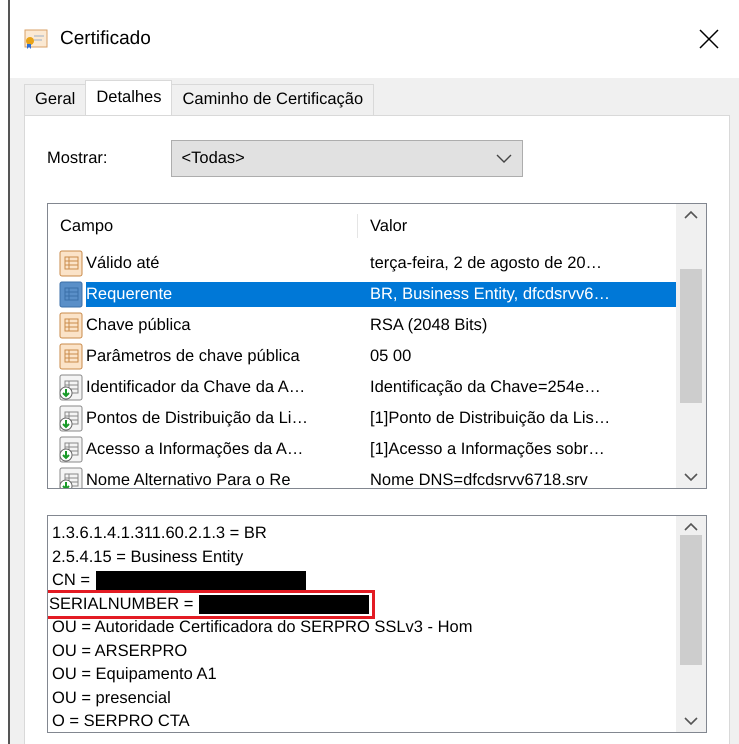 The width and height of the screenshot is (739, 744). I want to click on column-header: Campo, so click(203, 226).